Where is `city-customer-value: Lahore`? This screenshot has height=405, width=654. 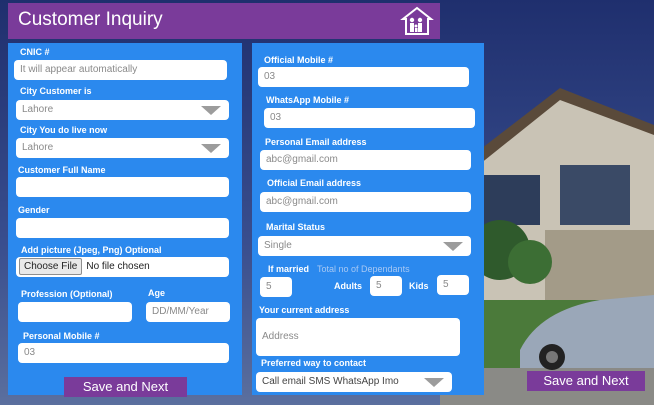 city-customer-value: Lahore is located at coordinates (38, 109).